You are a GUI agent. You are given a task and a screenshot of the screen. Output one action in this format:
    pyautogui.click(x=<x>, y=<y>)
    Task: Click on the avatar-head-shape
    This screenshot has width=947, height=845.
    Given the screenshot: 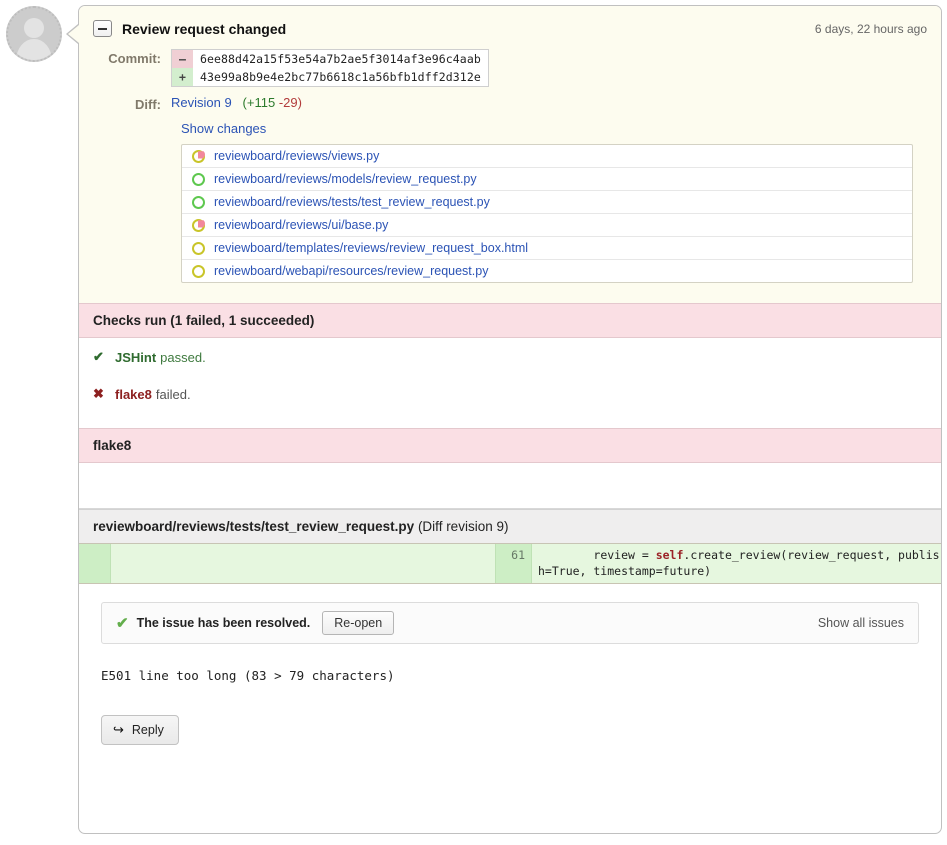 What is the action you would take?
    pyautogui.click(x=34, y=27)
    